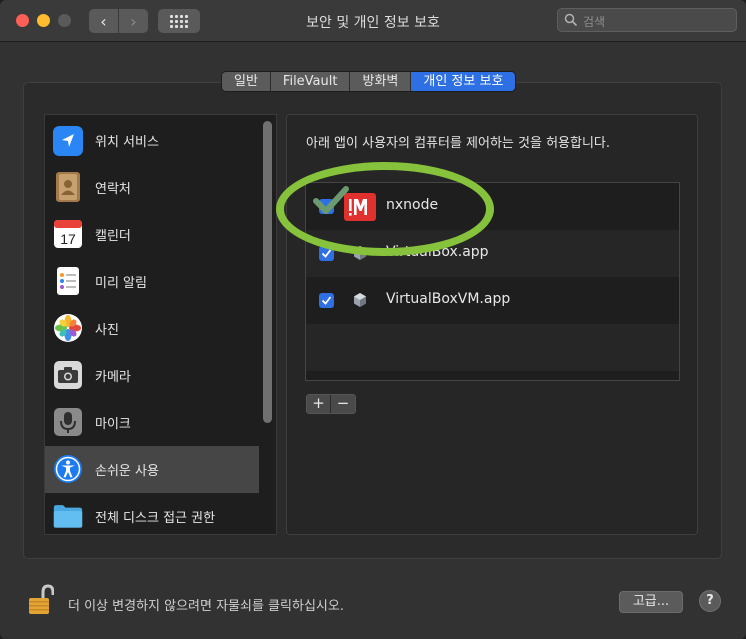 This screenshot has width=746, height=639. What do you see at coordinates (152, 328) in the screenshot?
I see `sidebar-item-photos: 사진` at bounding box center [152, 328].